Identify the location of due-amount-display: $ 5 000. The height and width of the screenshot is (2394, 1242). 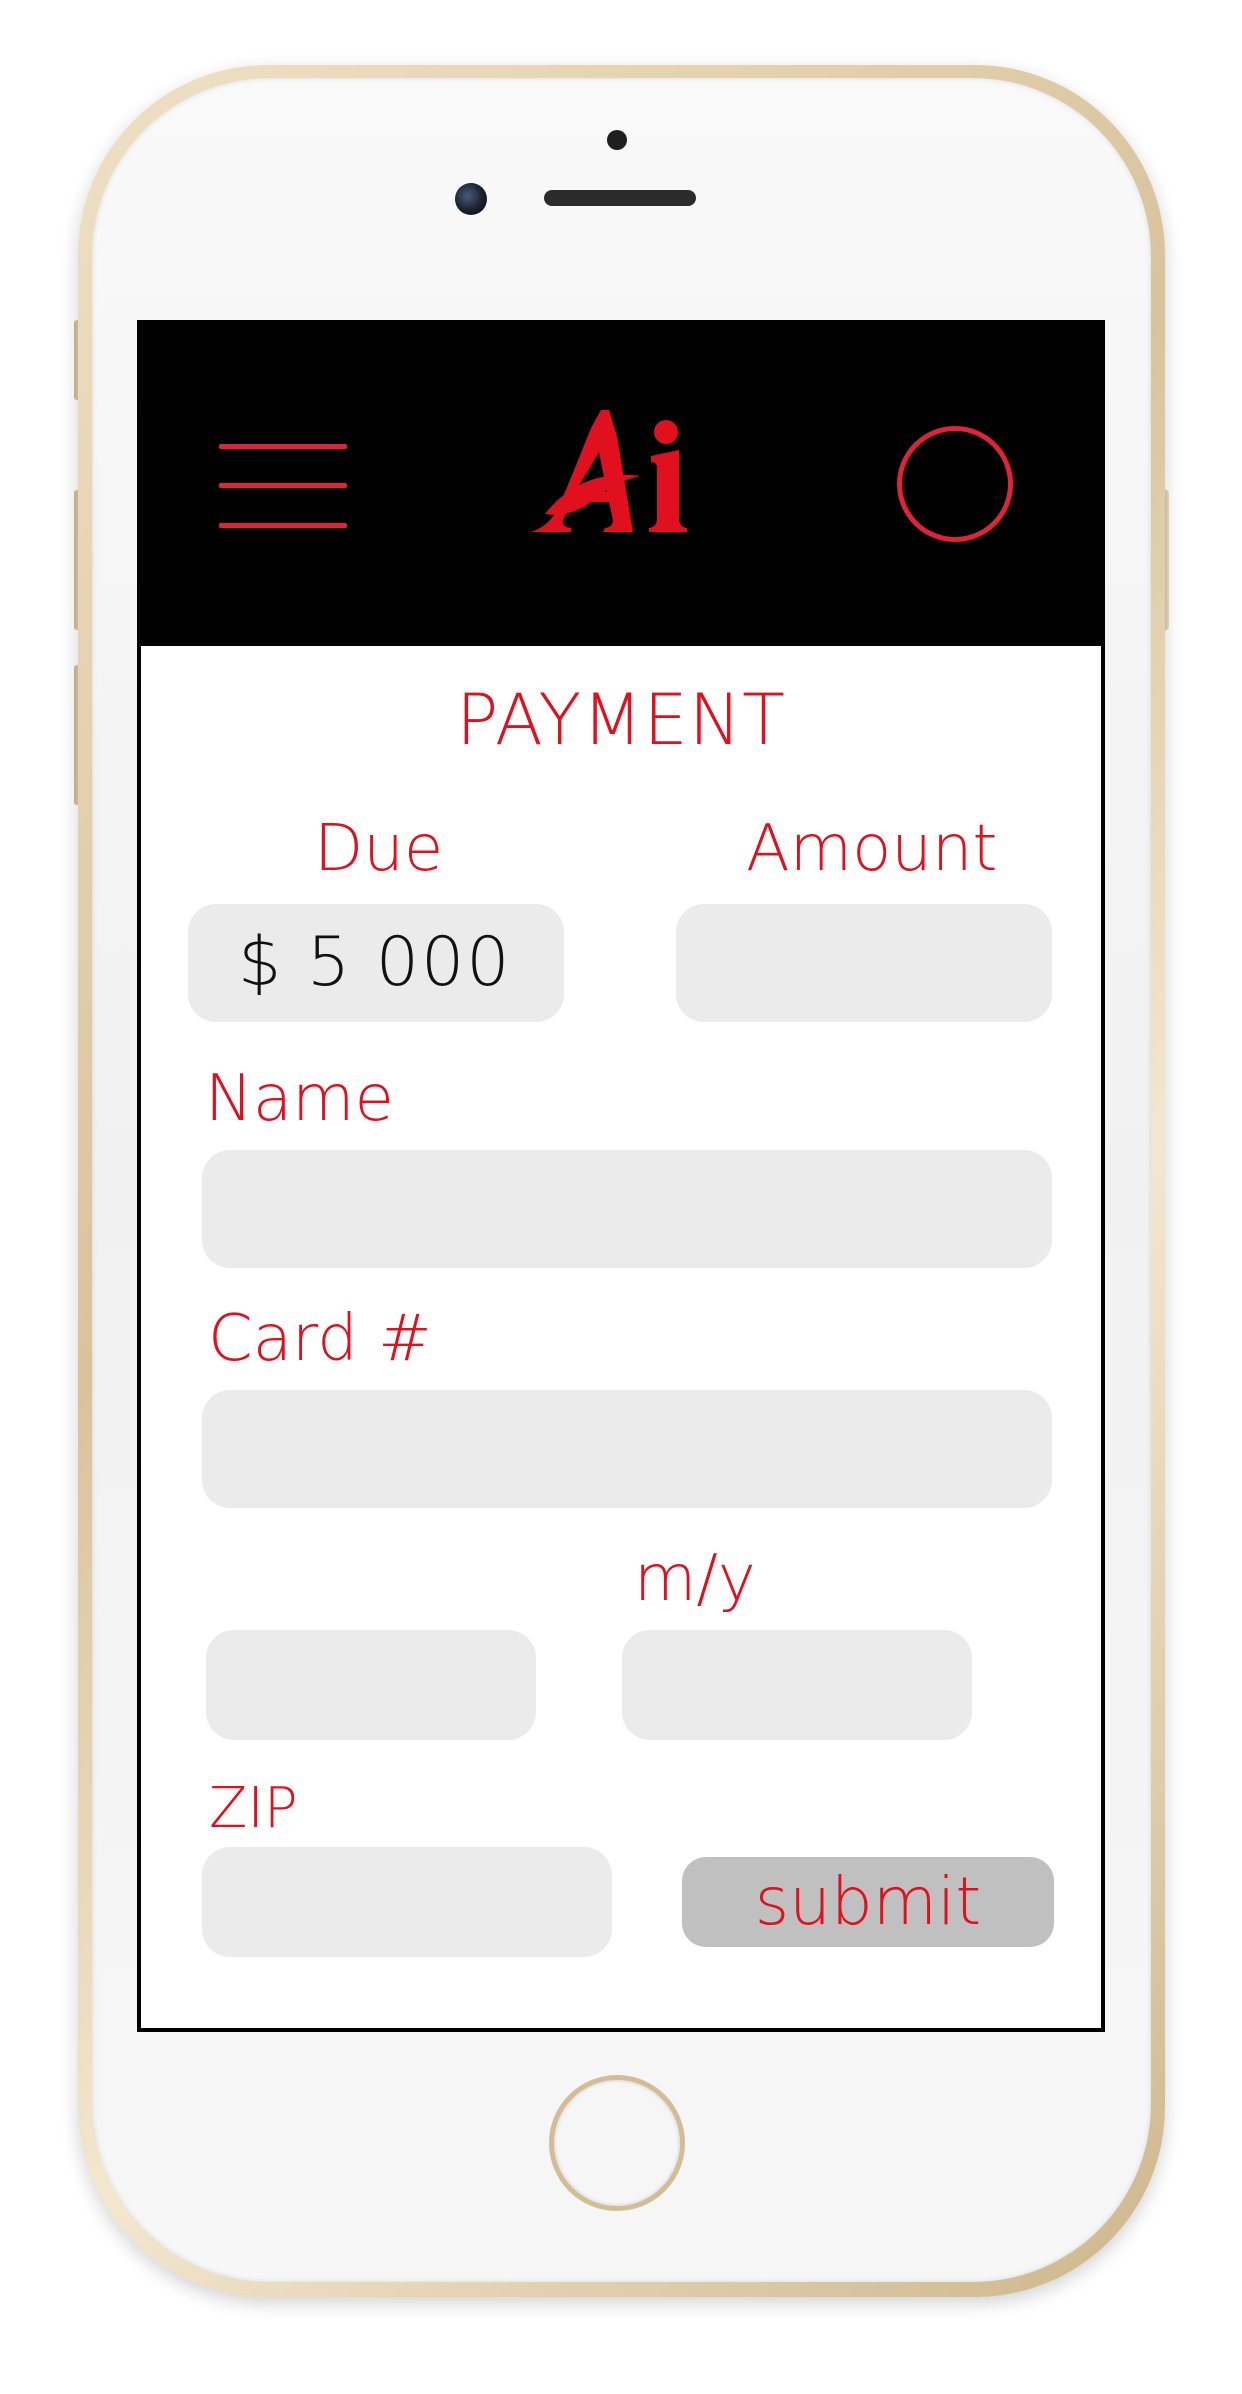
(376, 963).